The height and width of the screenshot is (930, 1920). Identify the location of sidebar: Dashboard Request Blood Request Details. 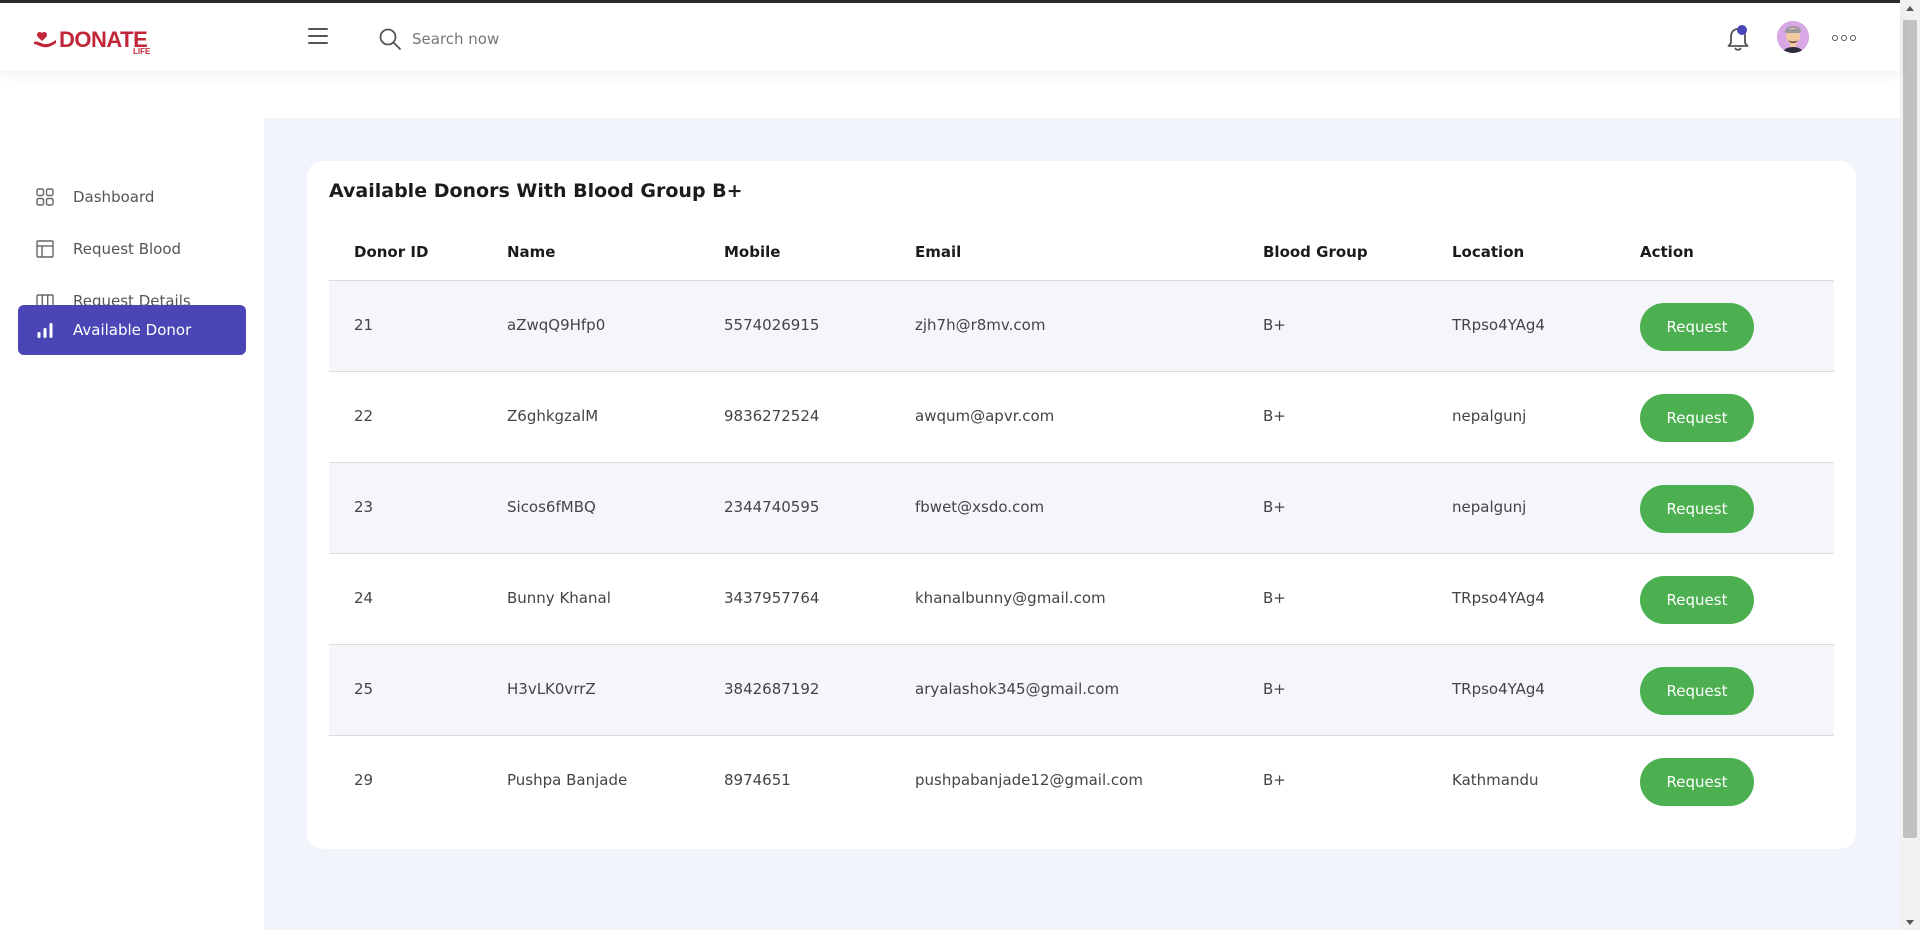
(132, 500).